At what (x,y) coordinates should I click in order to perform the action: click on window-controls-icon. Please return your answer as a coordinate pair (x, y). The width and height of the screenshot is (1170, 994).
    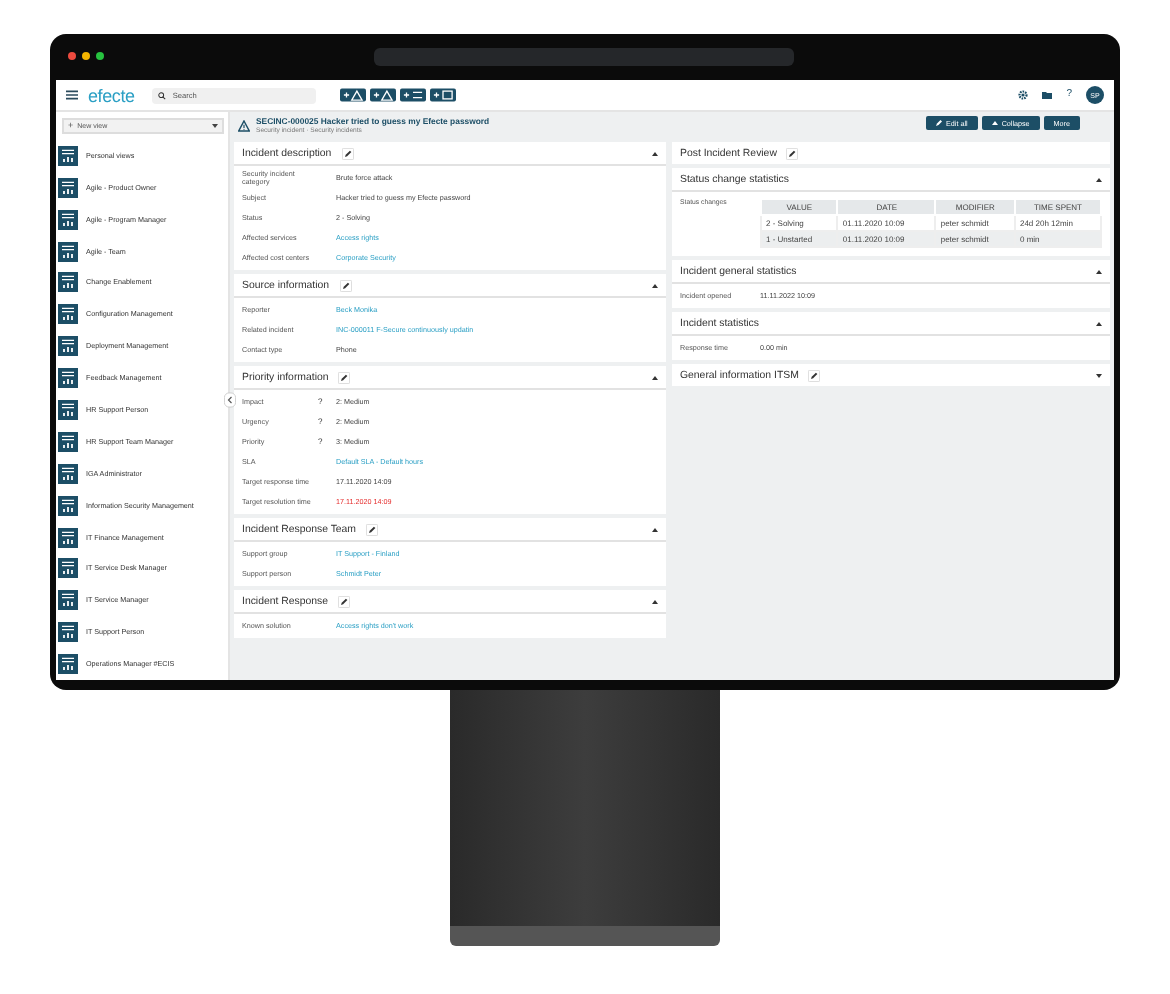
    Looking at the image, I should click on (86, 57).